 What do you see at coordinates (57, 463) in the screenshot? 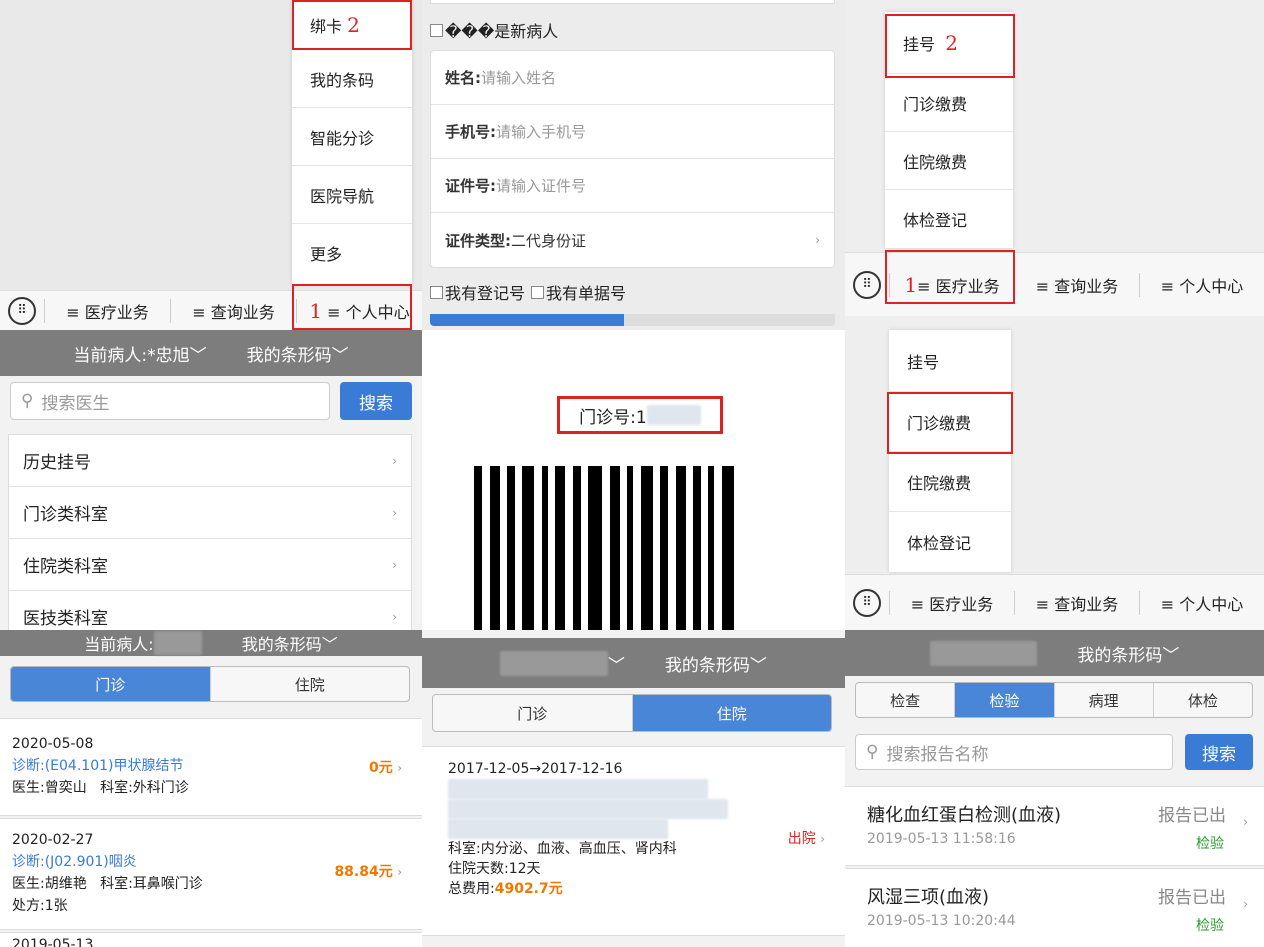
I see `list-label: 历史挂号` at bounding box center [57, 463].